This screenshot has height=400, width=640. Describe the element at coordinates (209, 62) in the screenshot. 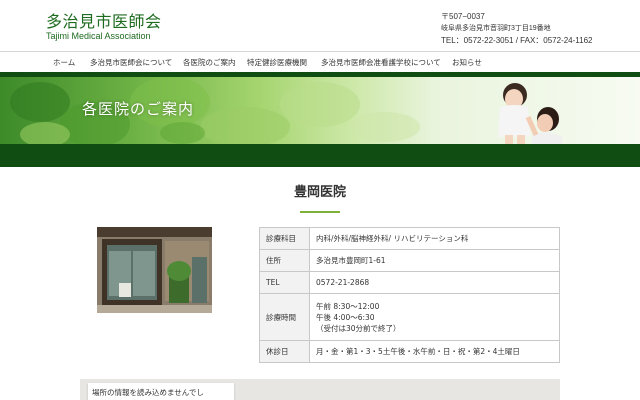

I see `nav-item-clinics: 各医院のご案内` at that location.